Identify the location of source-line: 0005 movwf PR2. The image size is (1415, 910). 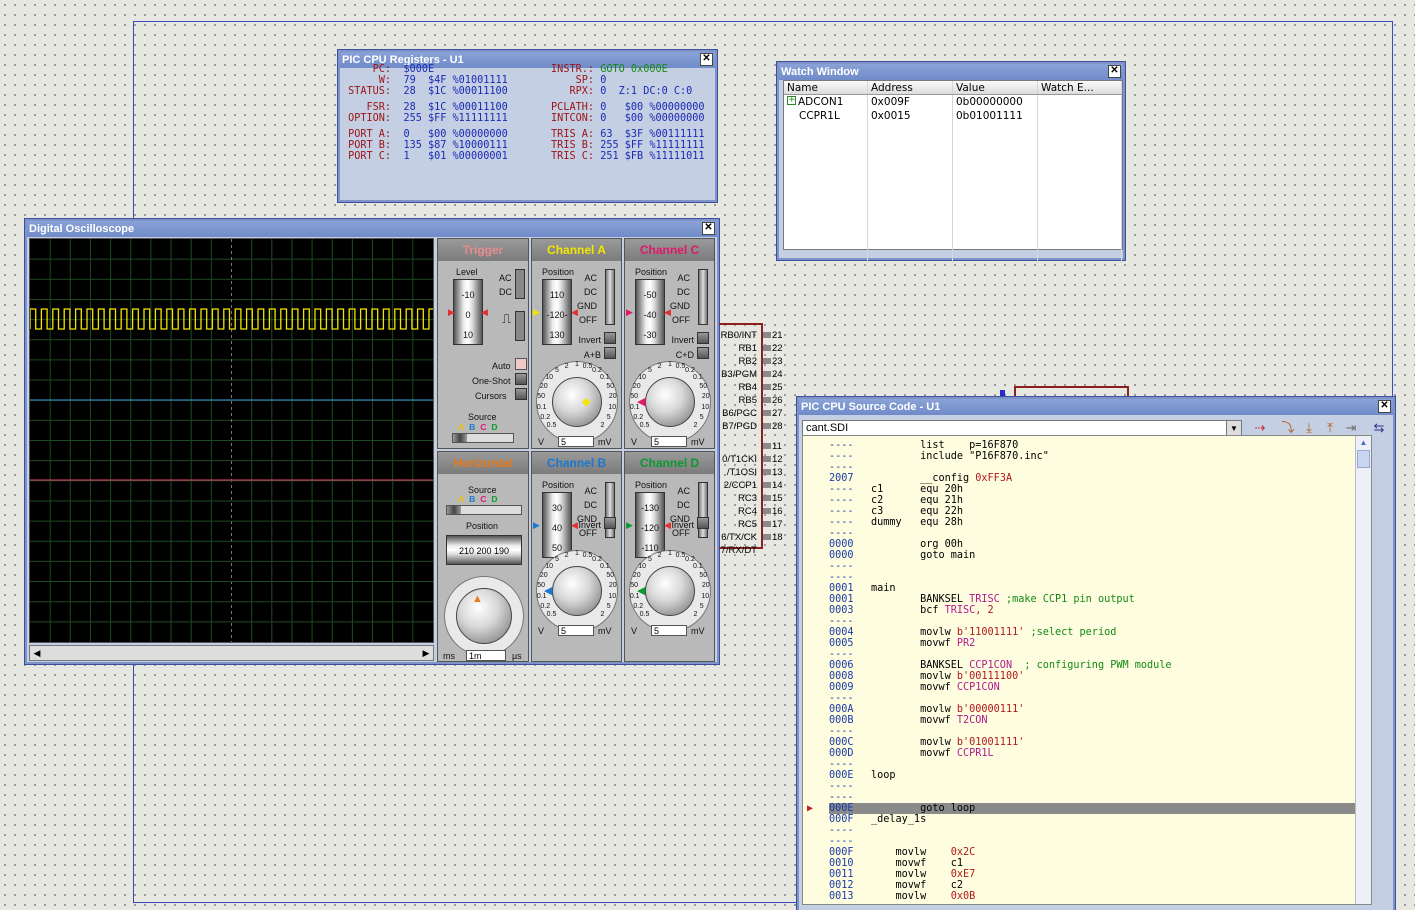
(1099, 643).